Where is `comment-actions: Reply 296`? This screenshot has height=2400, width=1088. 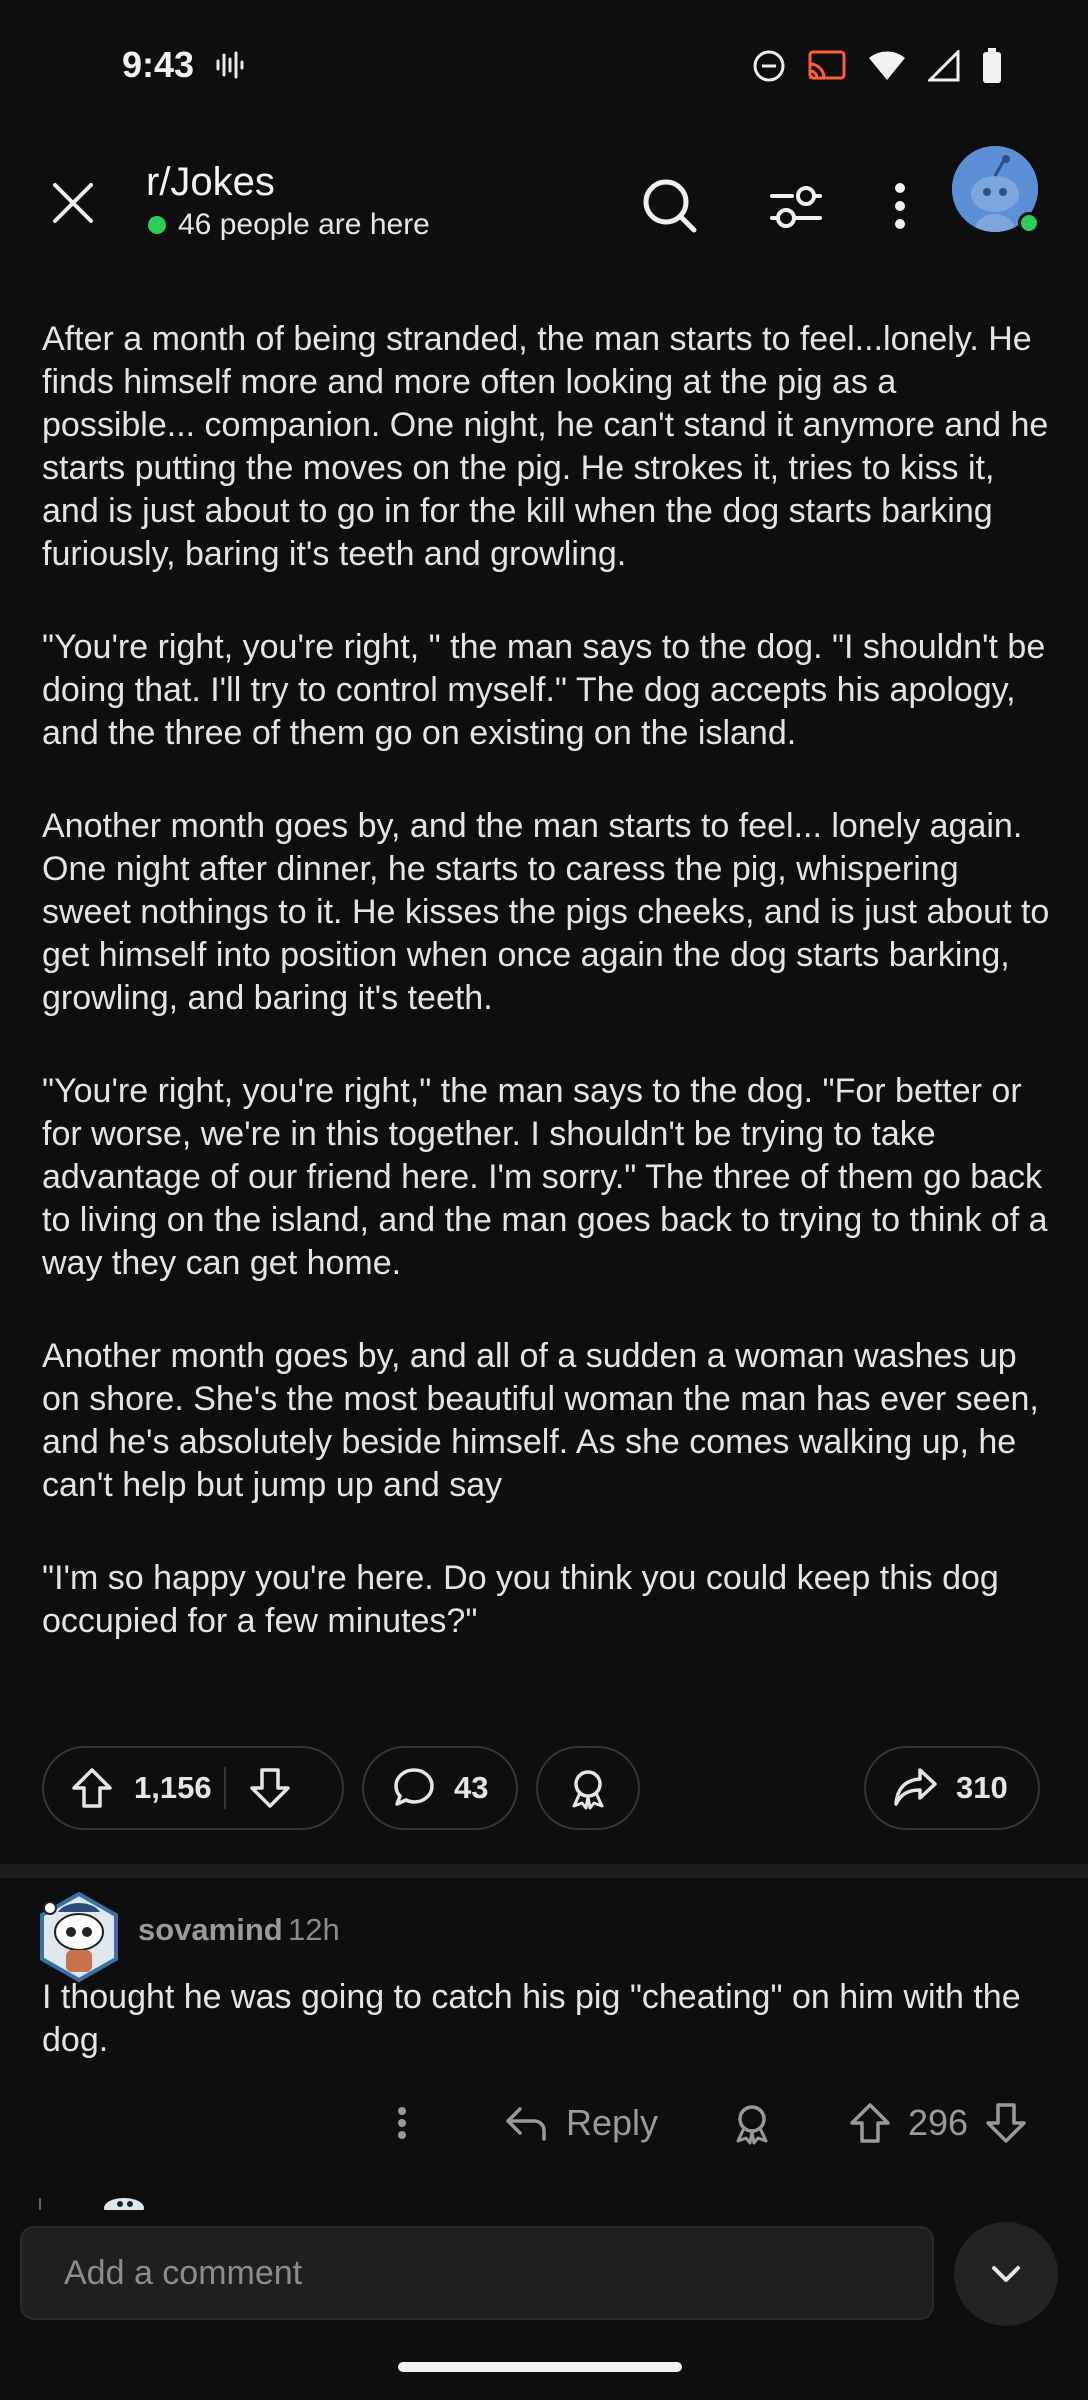
comment-actions: Reply 296 is located at coordinates (544, 2123).